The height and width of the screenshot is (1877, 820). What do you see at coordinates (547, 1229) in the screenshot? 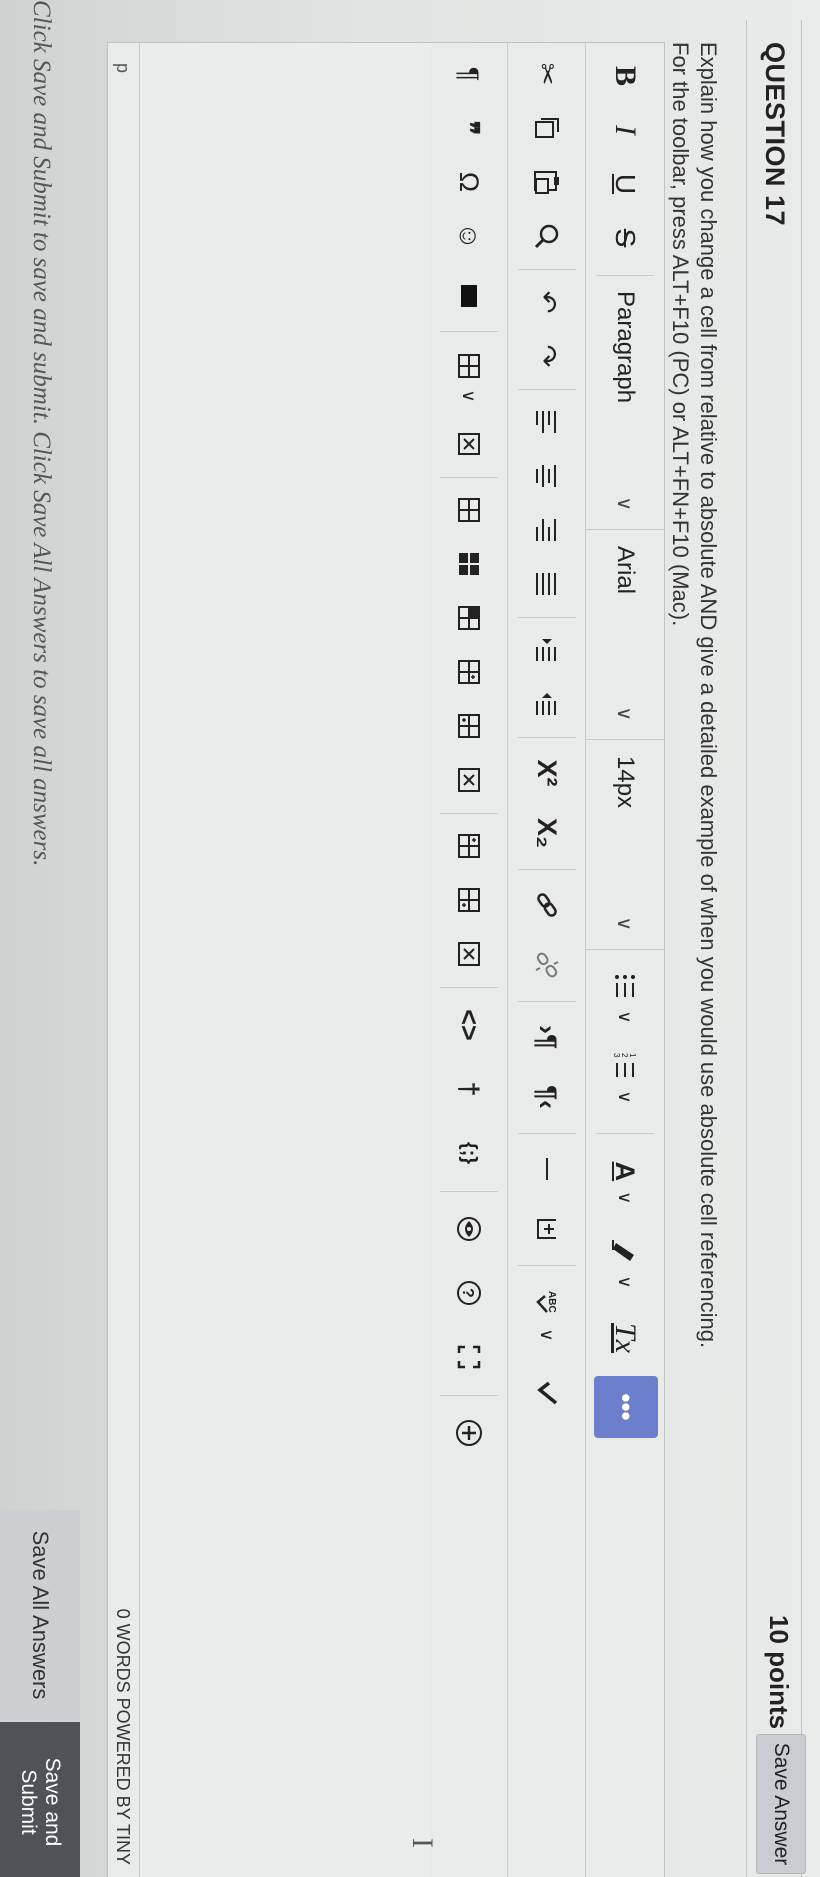
I see `insert-box-button` at bounding box center [547, 1229].